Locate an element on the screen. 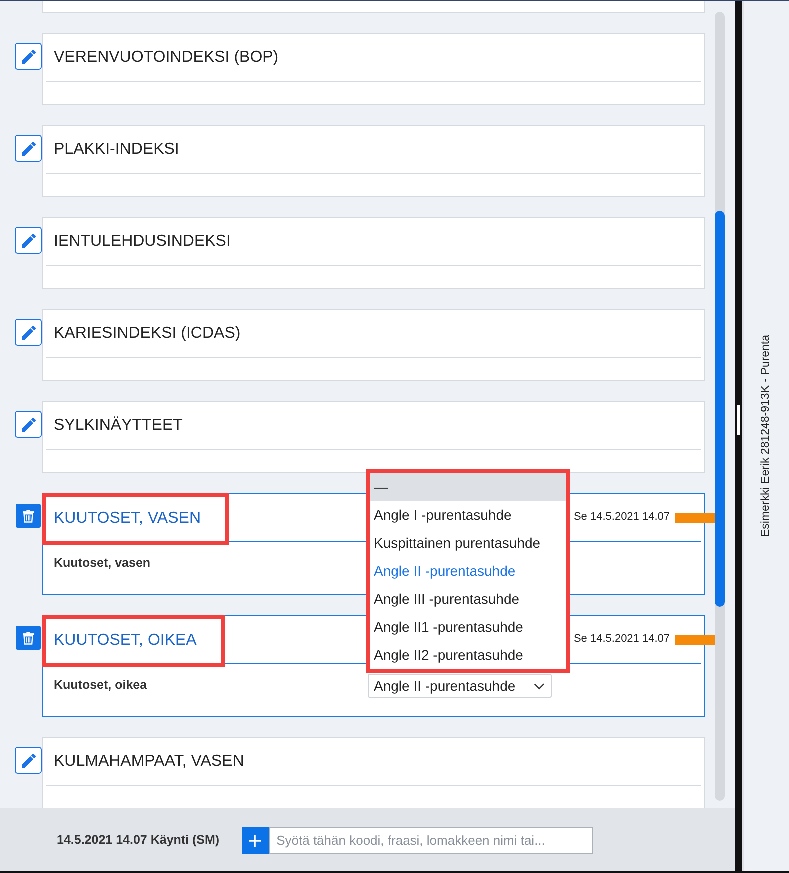 The width and height of the screenshot is (789, 873). visit-label: 14.5.2021 14.07 Käynti (SM) is located at coordinates (138, 841).